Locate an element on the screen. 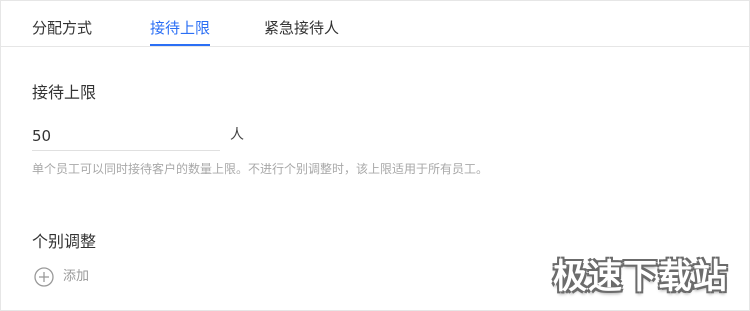  active-tab-indicator is located at coordinates (180, 45).